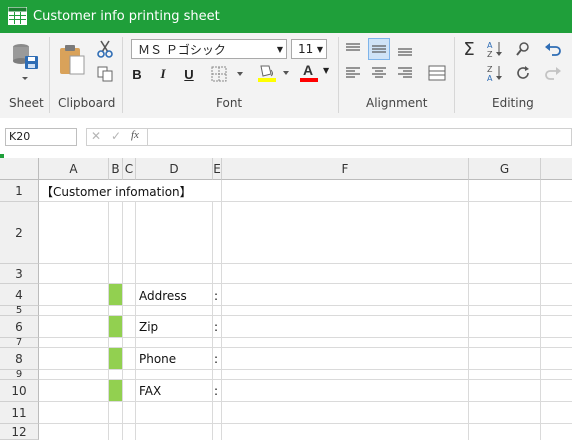  What do you see at coordinates (105, 49) in the screenshot?
I see `cut-button` at bounding box center [105, 49].